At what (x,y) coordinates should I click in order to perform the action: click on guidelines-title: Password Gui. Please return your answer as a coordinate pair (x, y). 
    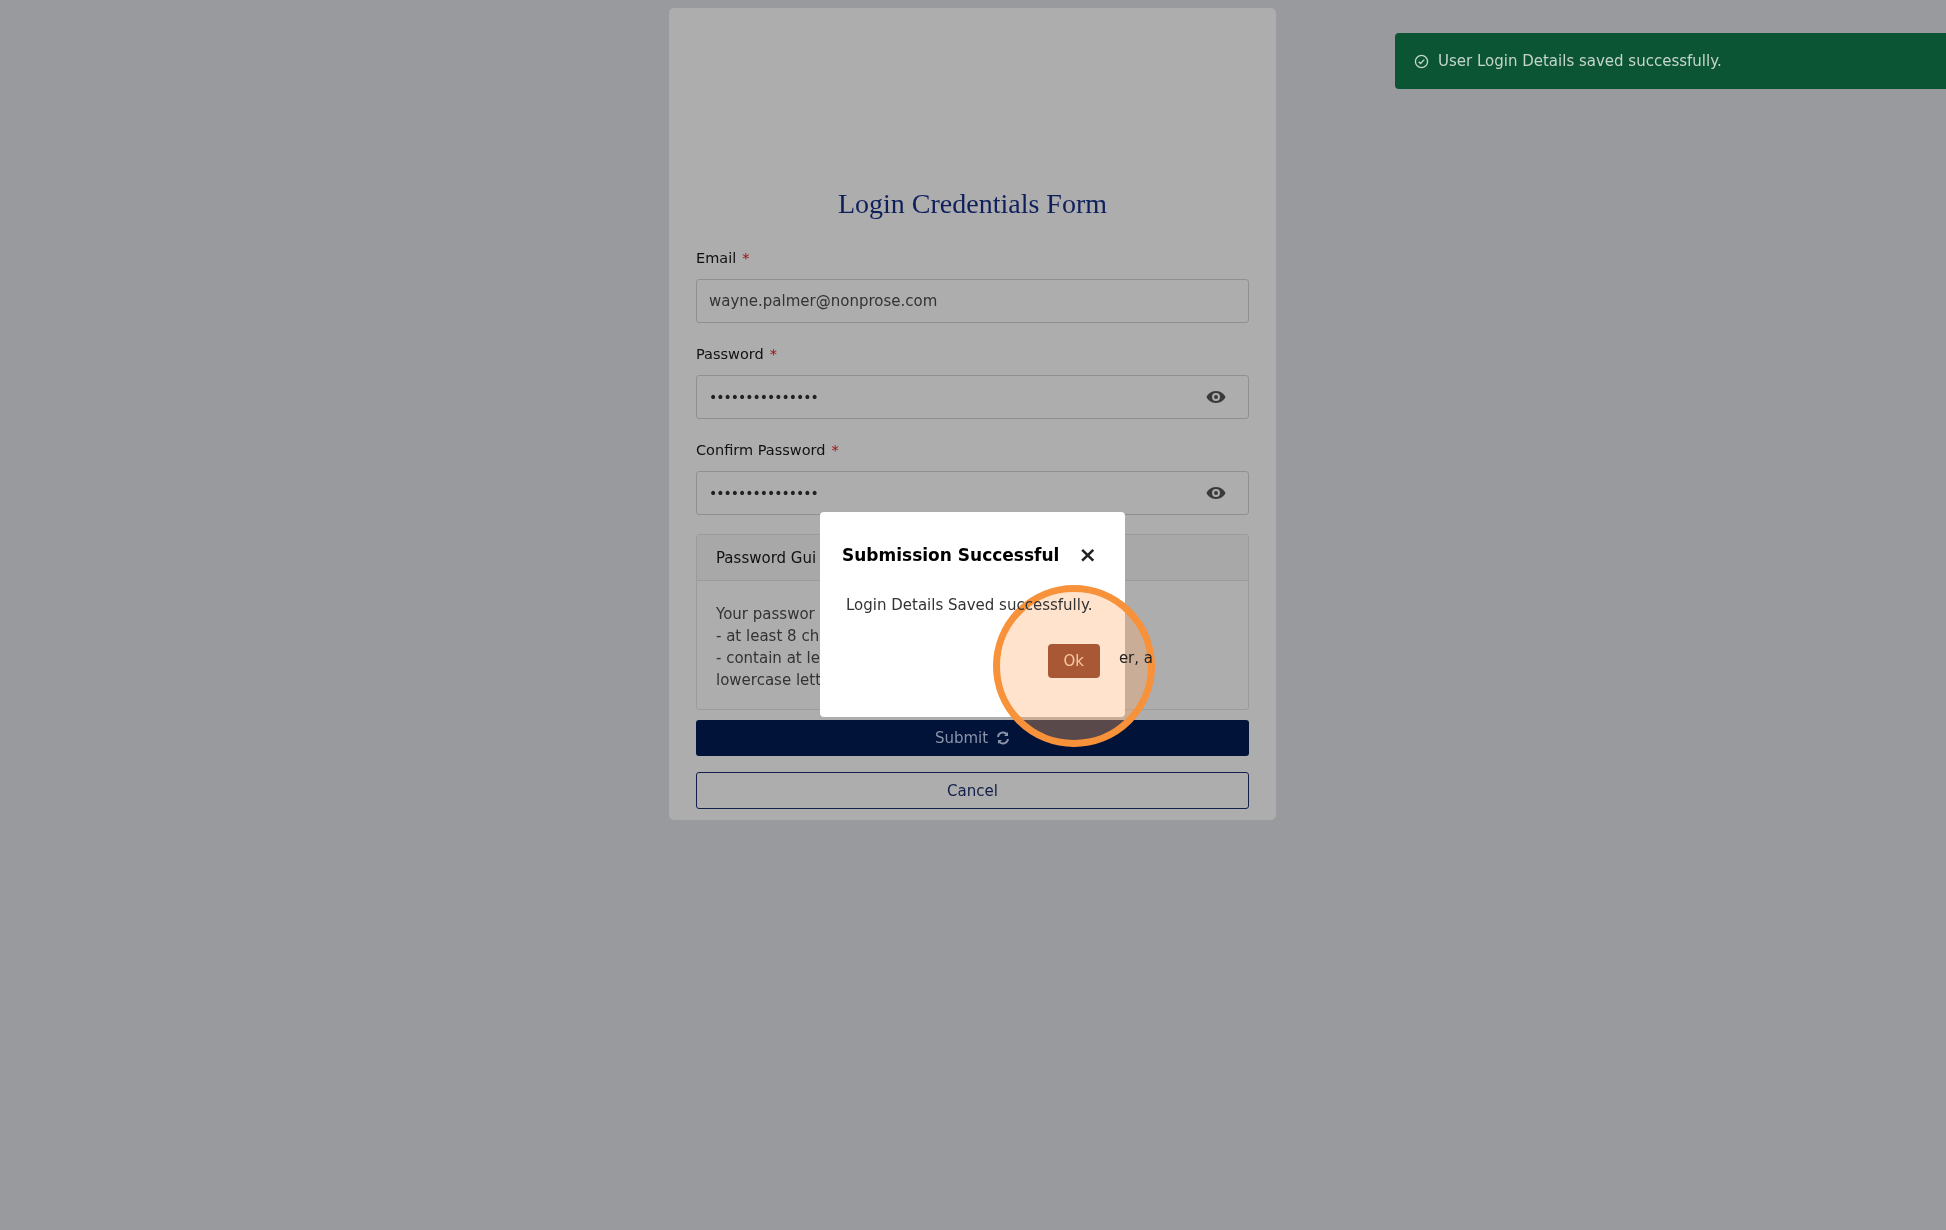
    Looking at the image, I should click on (766, 557).